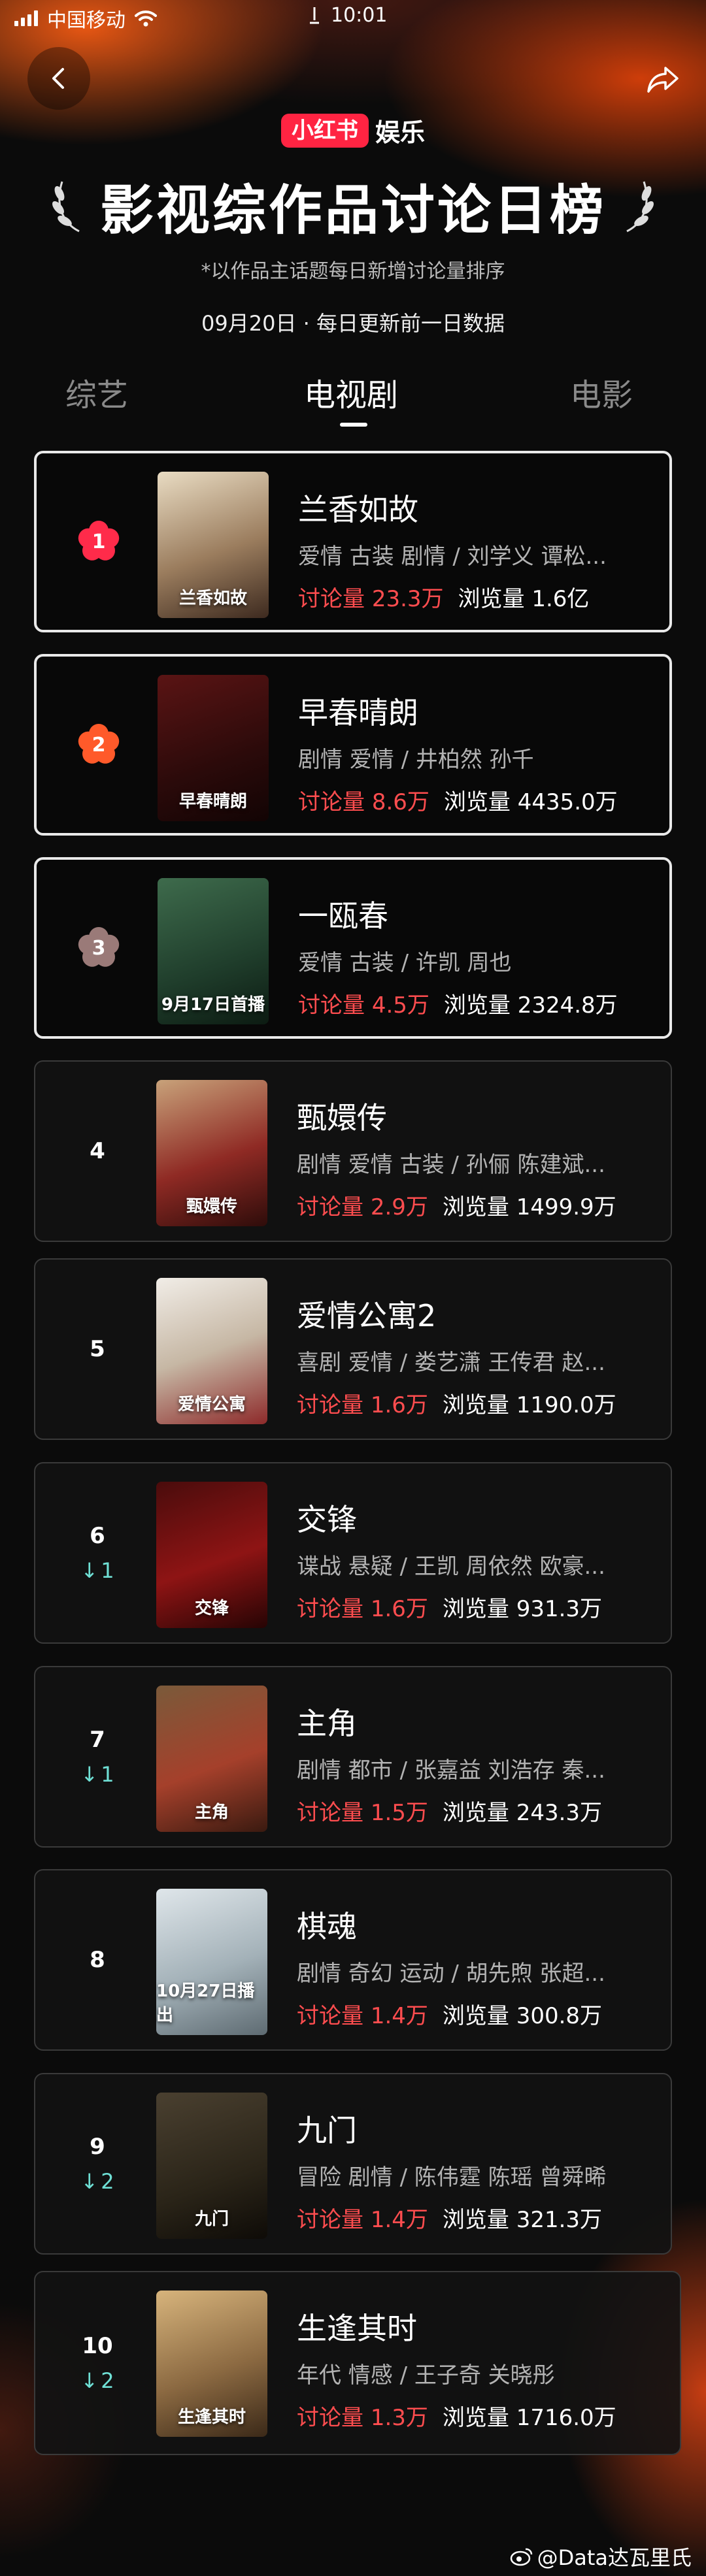  I want to click on show-title: 爱情公寓2, so click(480, 1315).